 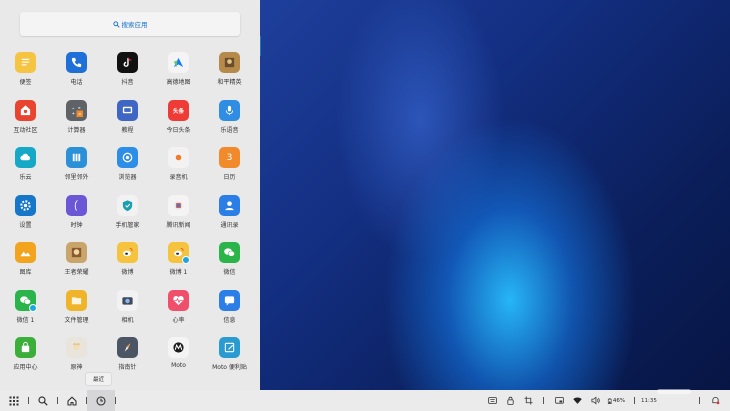 What do you see at coordinates (178, 272) in the screenshot?
I see `app-label: 微博 1` at bounding box center [178, 272].